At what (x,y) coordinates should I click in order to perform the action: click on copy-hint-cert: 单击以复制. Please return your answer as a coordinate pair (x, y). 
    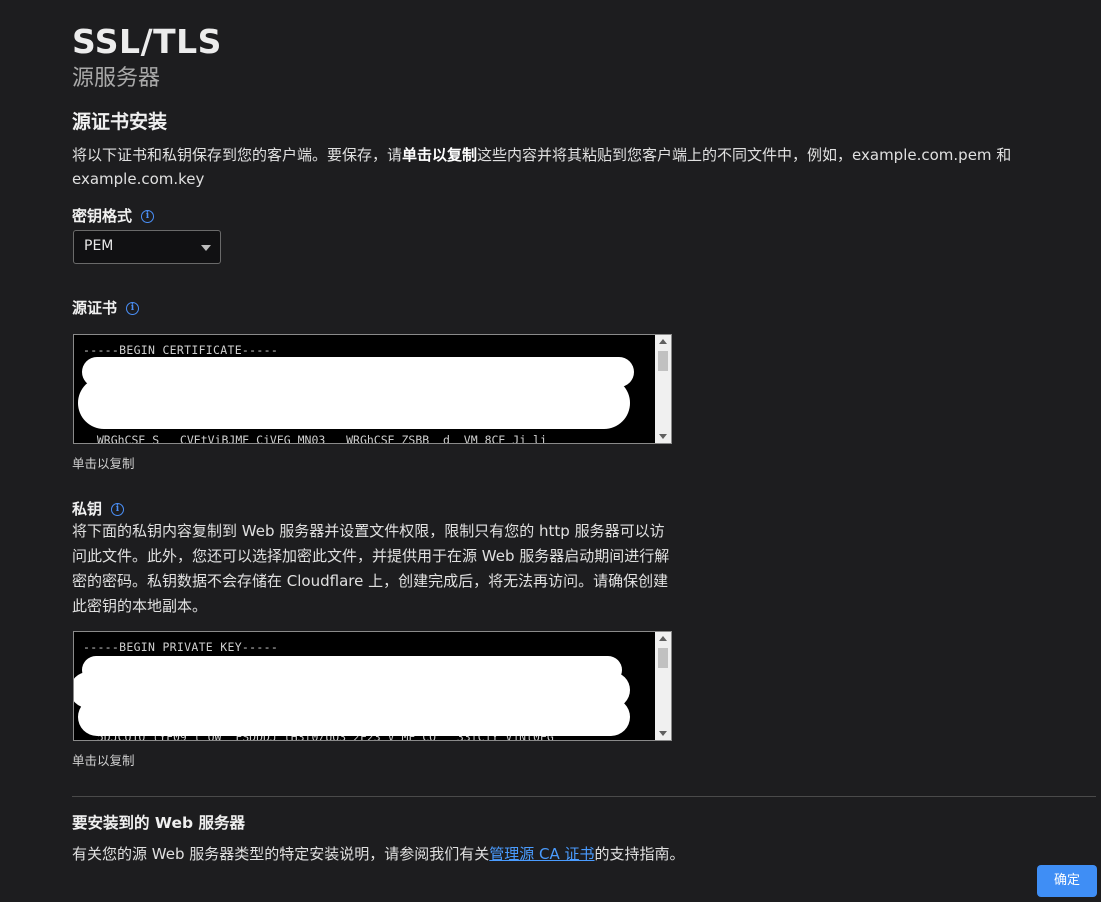
    Looking at the image, I should click on (103, 464).